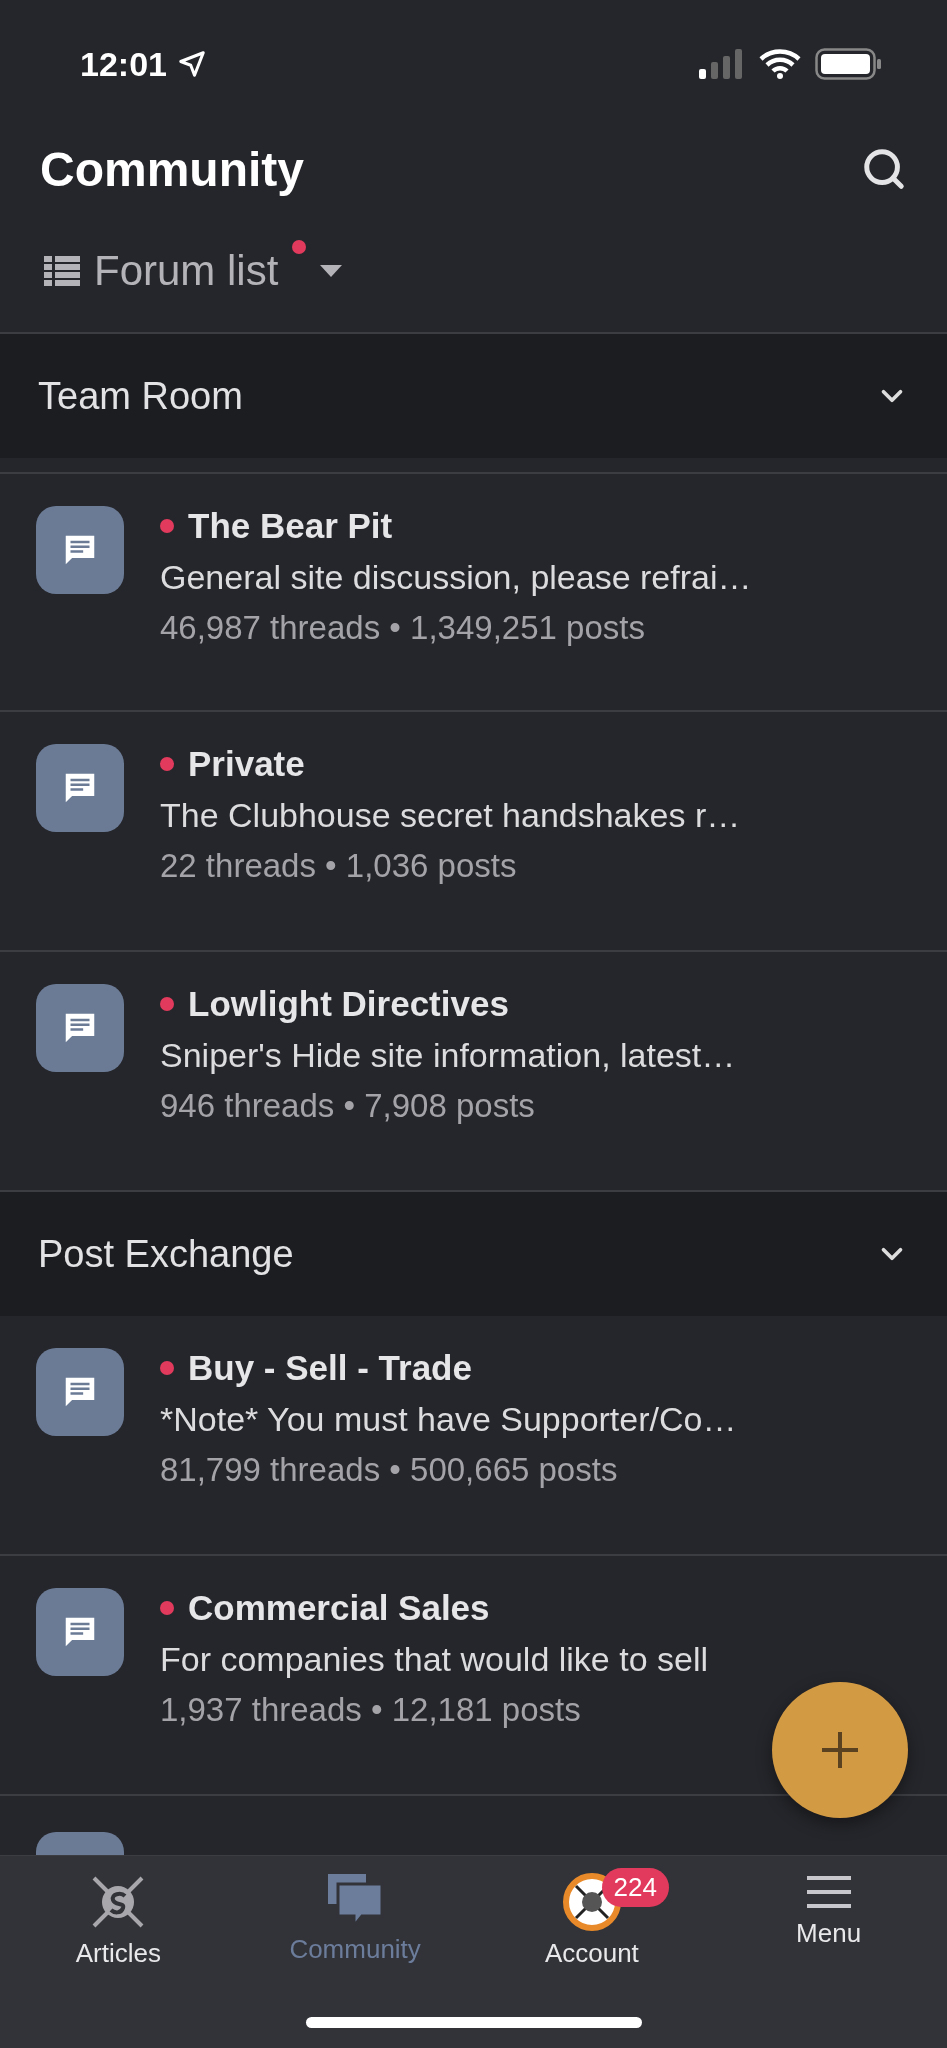 Image resolution: width=947 pixels, height=2048 pixels. I want to click on forum-stats: 81,799 threads • 500,665 posts, so click(389, 1470).